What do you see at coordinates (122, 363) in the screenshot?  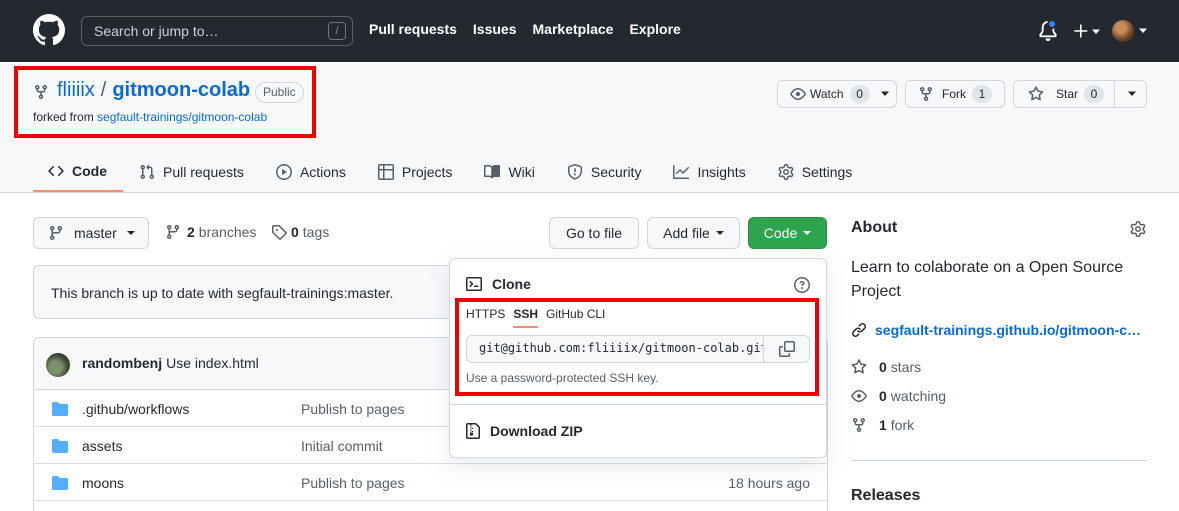 I see `commit-author: randombenj` at bounding box center [122, 363].